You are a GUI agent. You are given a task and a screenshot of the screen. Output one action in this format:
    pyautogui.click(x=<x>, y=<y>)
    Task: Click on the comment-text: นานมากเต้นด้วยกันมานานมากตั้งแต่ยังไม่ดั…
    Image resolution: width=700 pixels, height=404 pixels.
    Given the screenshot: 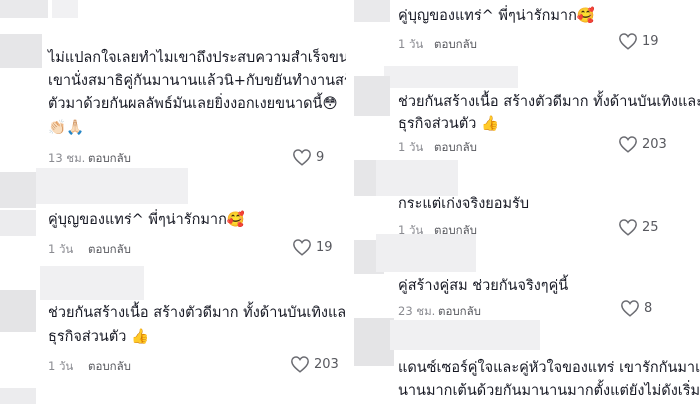 What is the action you would take?
    pyautogui.click(x=549, y=391)
    